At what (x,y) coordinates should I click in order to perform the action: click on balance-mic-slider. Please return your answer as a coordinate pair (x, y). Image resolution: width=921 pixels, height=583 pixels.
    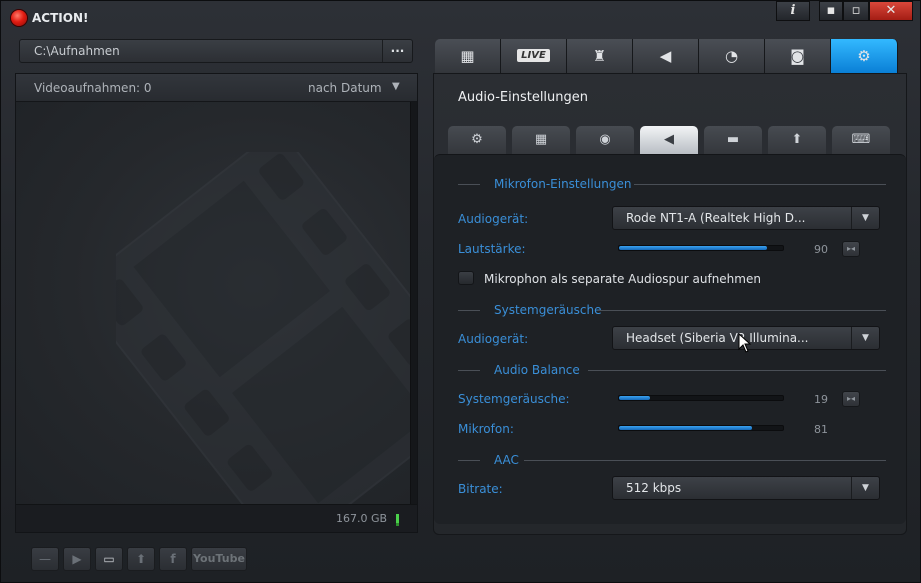
    Looking at the image, I should click on (701, 428).